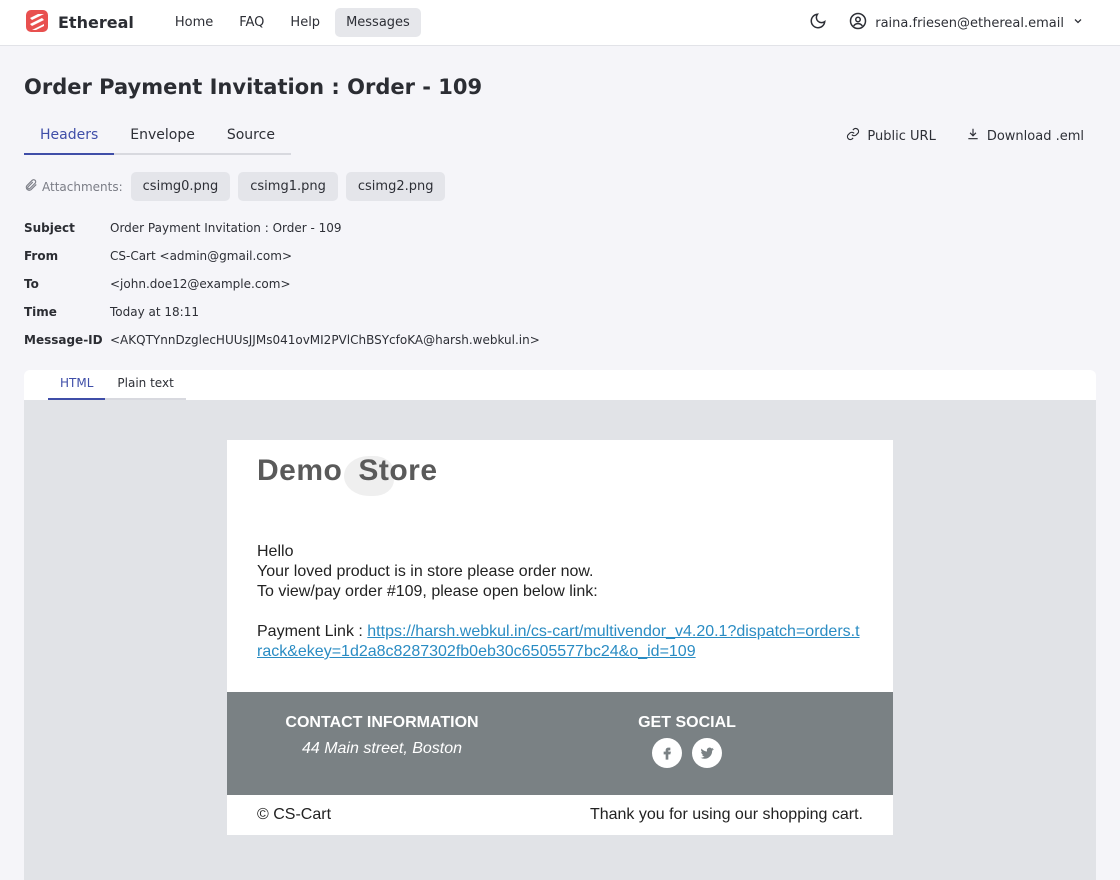  I want to click on thanks-text: Thank you for using our shopping cart., so click(726, 814).